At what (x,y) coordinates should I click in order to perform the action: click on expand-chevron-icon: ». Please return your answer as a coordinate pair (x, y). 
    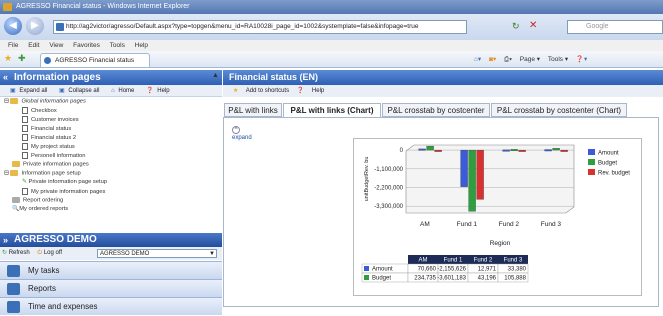
    Looking at the image, I should click on (5, 240).